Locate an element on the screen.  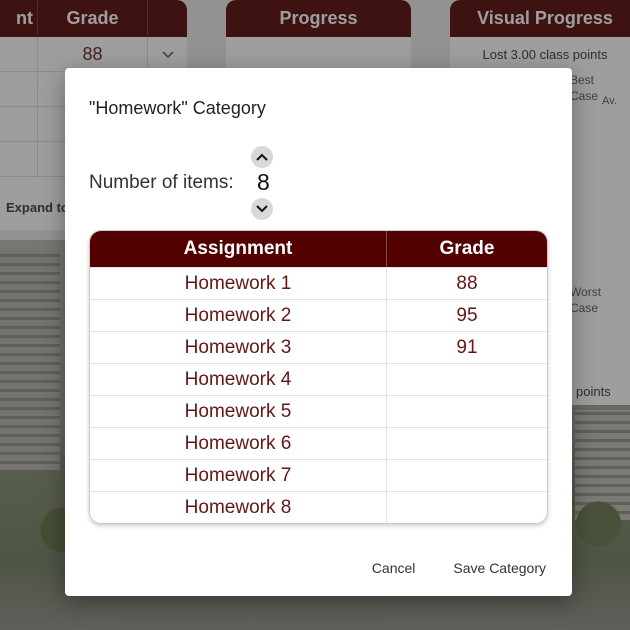
chevron-down-icon is located at coordinates (262, 209).